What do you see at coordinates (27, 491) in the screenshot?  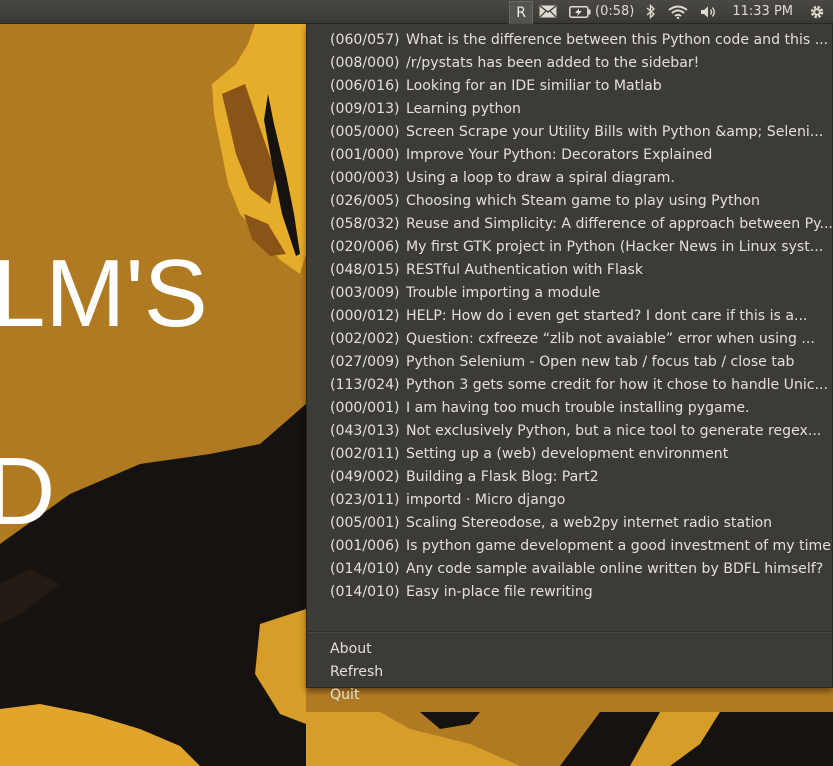 I see `wallpaper-text-line2: D` at bounding box center [27, 491].